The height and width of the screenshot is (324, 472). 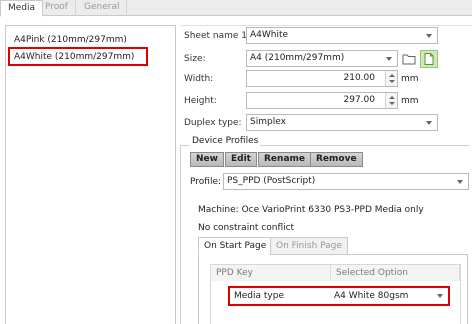 What do you see at coordinates (410, 79) in the screenshot?
I see `width-unit: mm` at bounding box center [410, 79].